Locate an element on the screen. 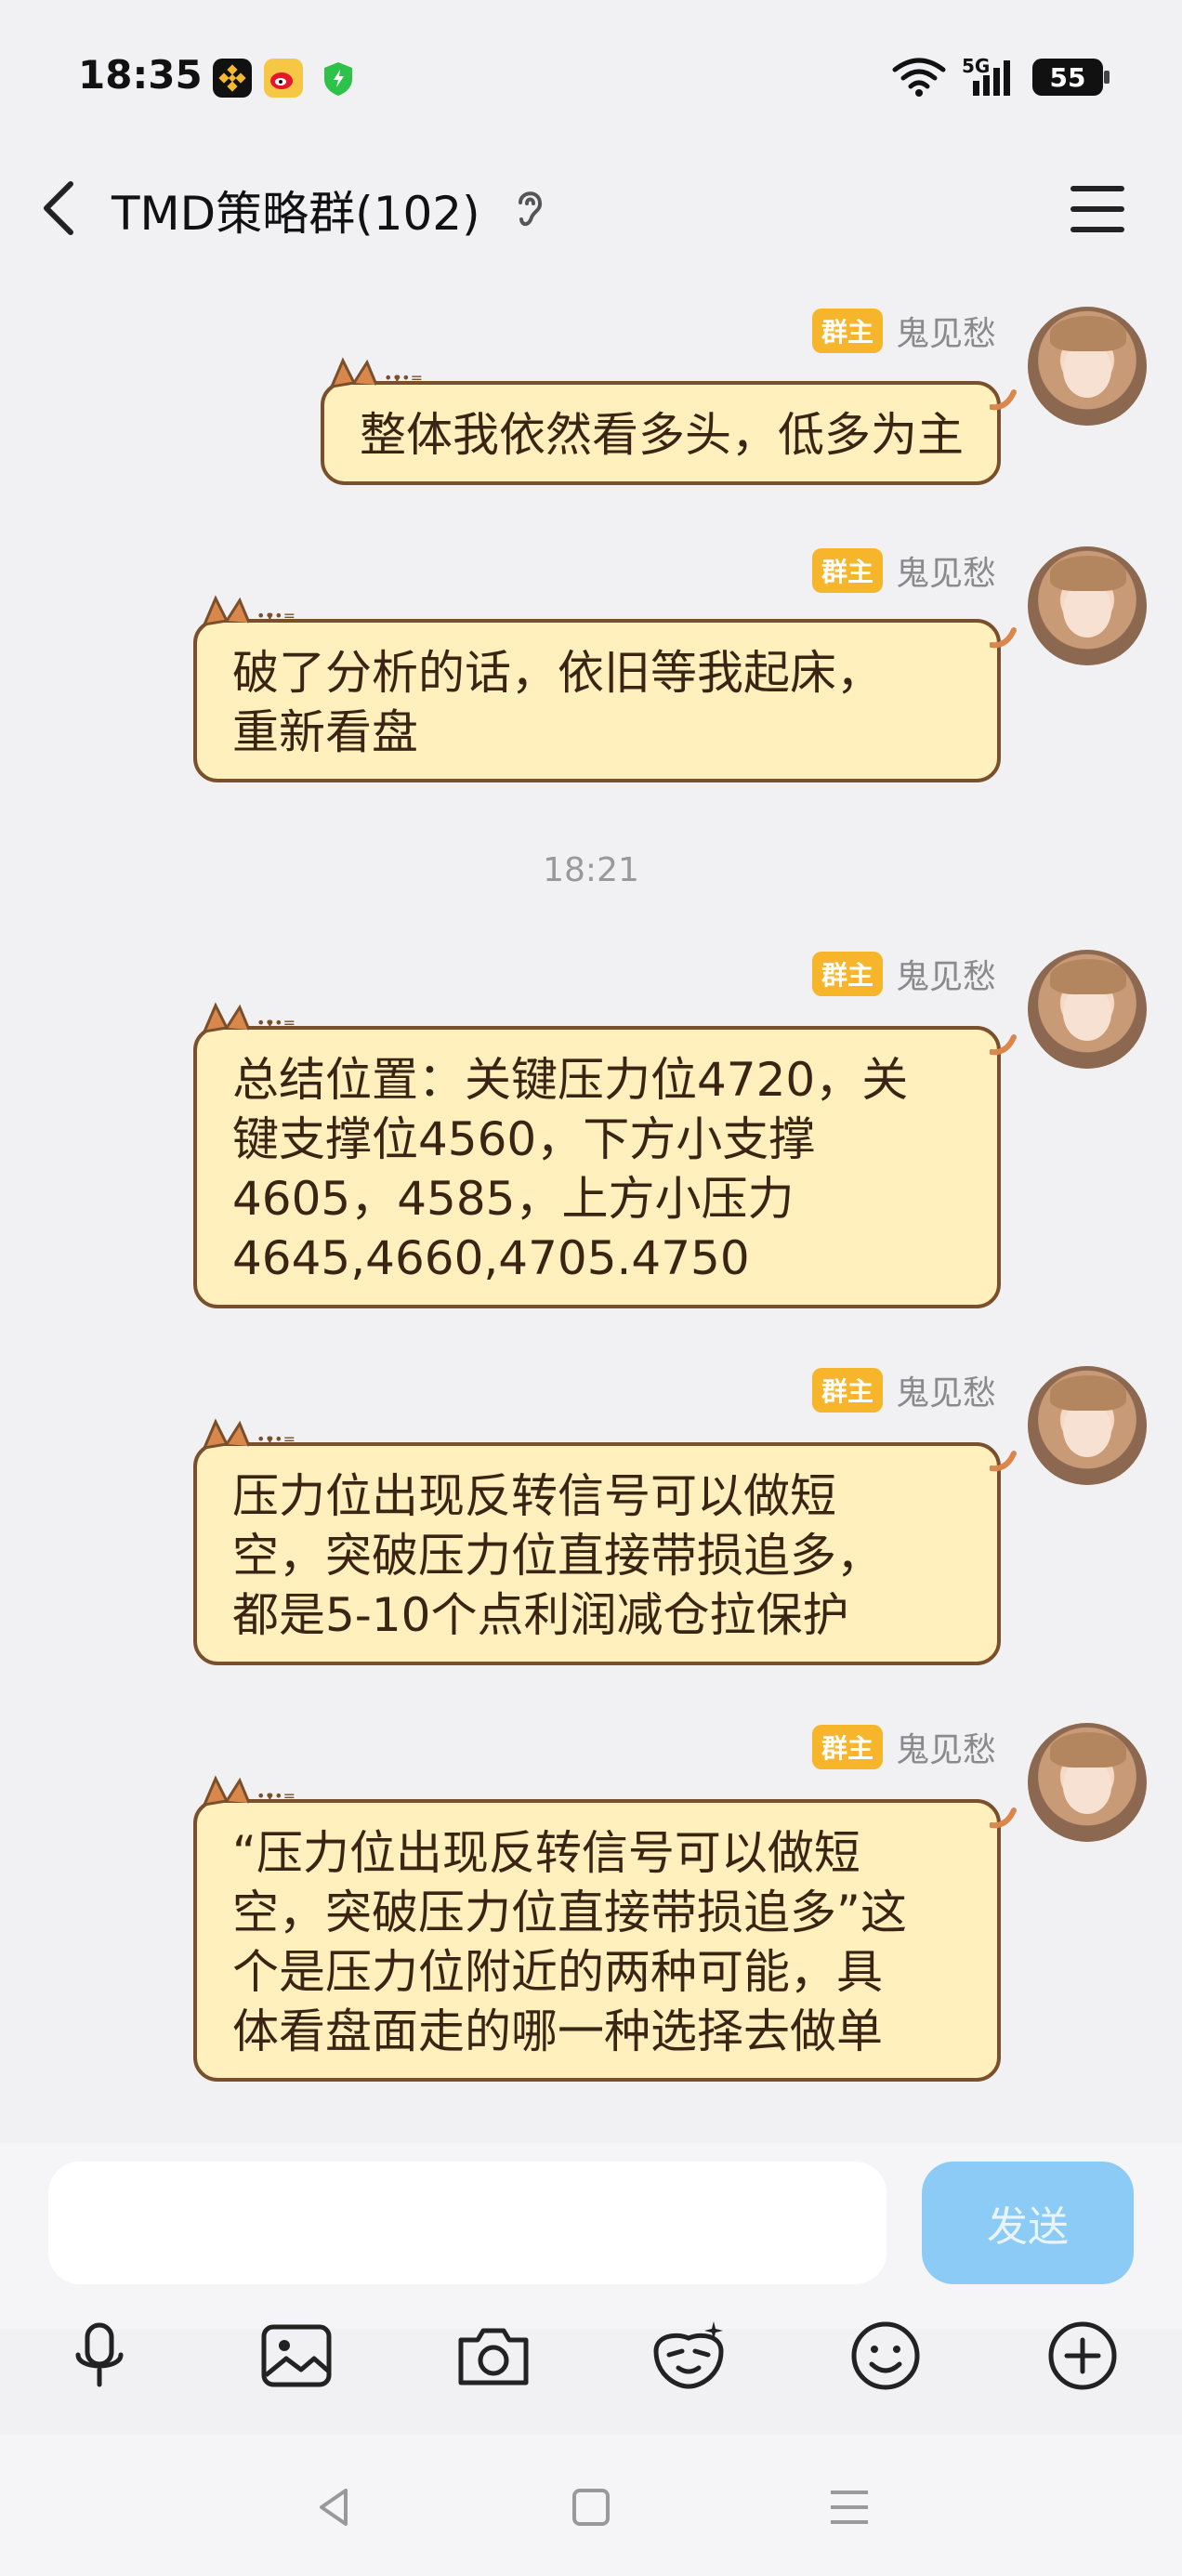 The image size is (1182, 2576). system-indicators: 5G 55 is located at coordinates (1000, 77).